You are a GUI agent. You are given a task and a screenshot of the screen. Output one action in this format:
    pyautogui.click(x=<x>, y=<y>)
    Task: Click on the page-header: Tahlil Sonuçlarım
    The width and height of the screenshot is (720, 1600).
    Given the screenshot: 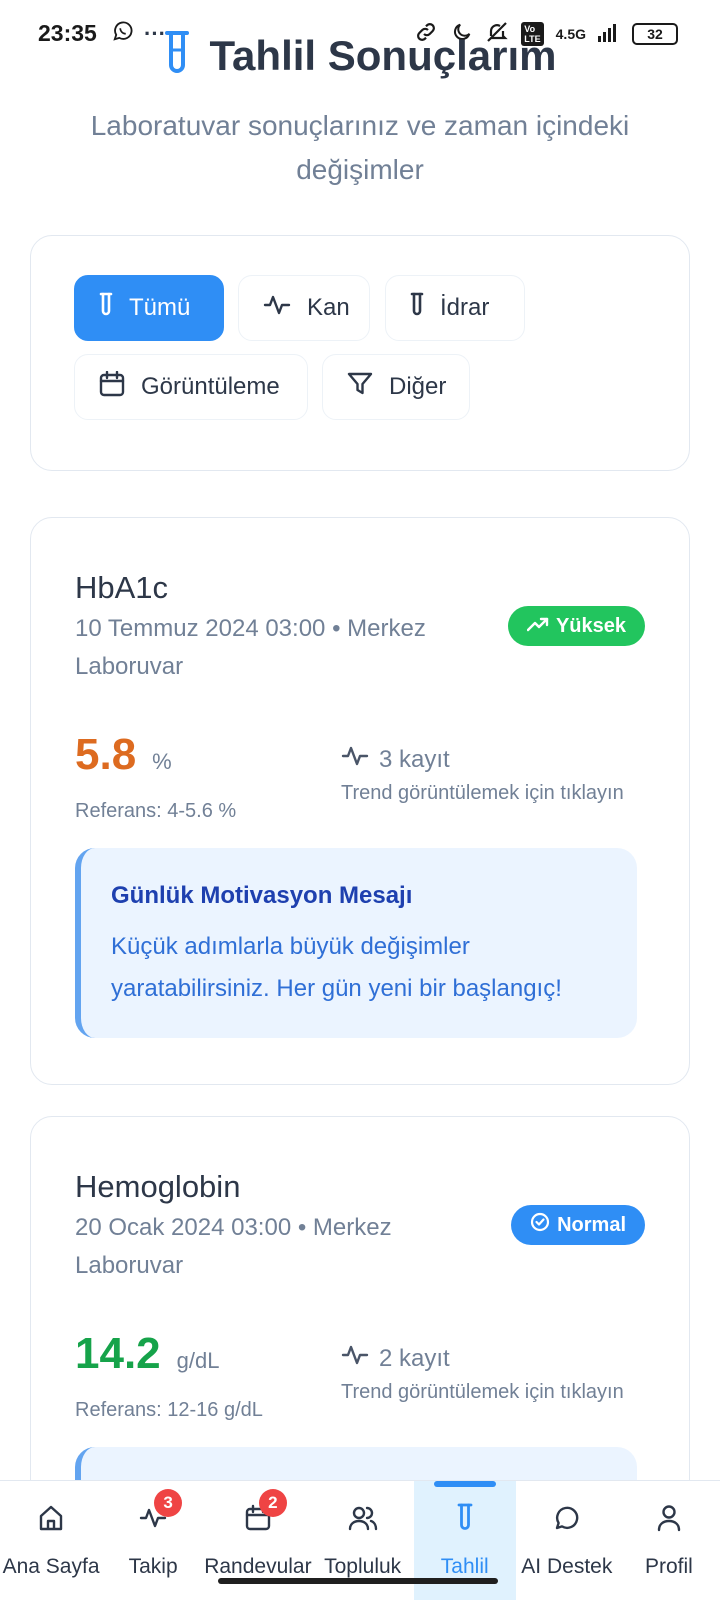 What is the action you would take?
    pyautogui.click(x=360, y=55)
    